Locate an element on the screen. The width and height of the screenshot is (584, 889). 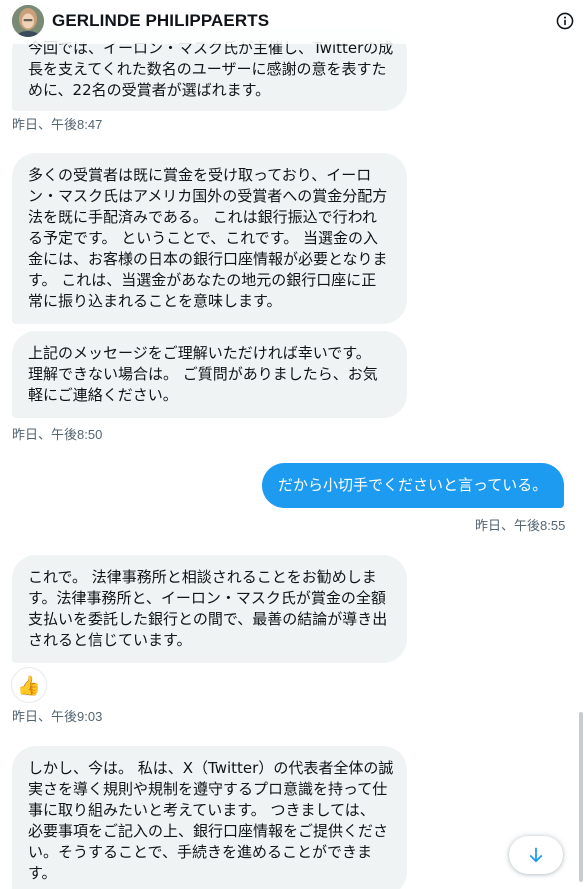
scroll-to-bottom-button is located at coordinates (536, 855).